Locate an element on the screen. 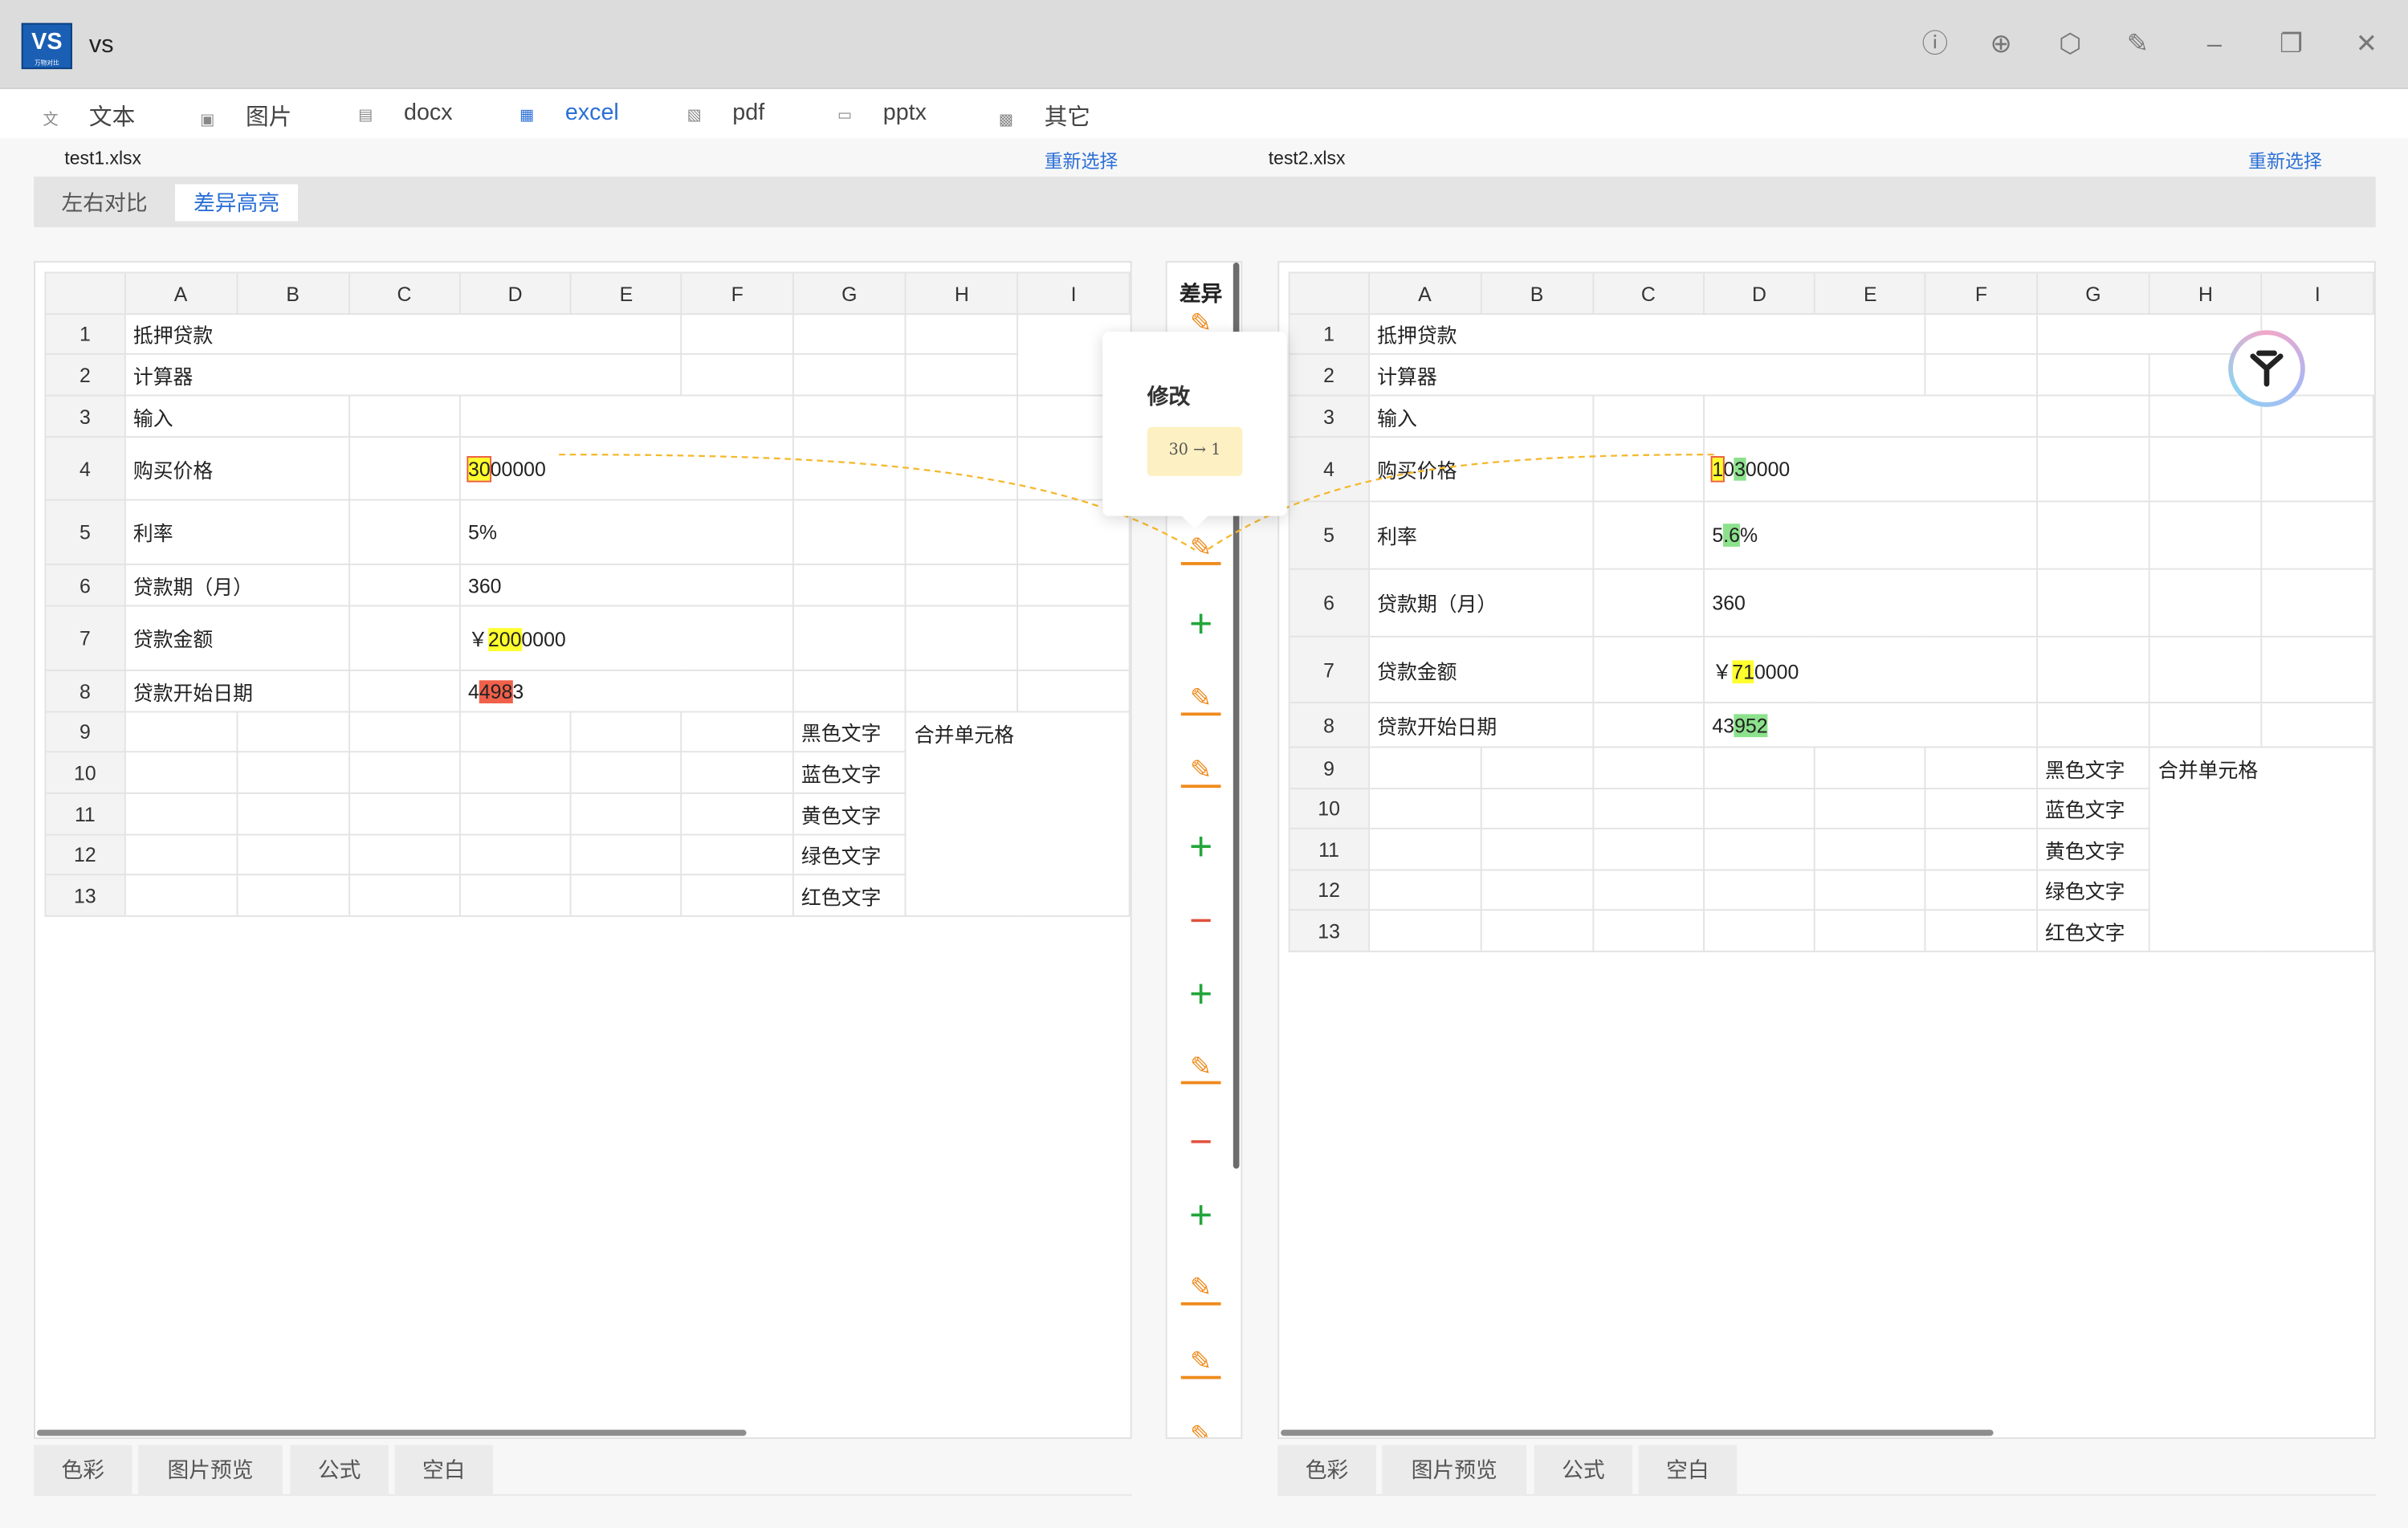 The image size is (2408, 1528). row-number: 8 is located at coordinates (85, 691).